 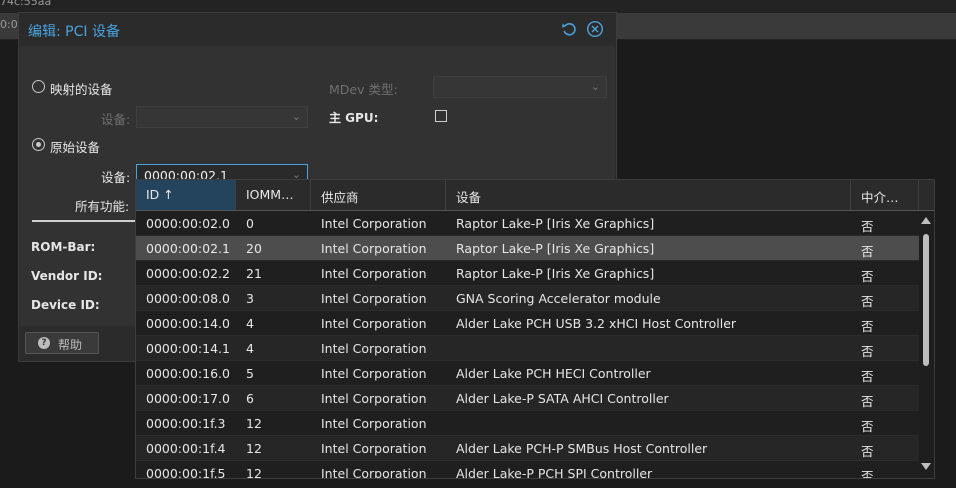 I want to click on cell-id: 0000:00:1f.4, so click(x=186, y=448).